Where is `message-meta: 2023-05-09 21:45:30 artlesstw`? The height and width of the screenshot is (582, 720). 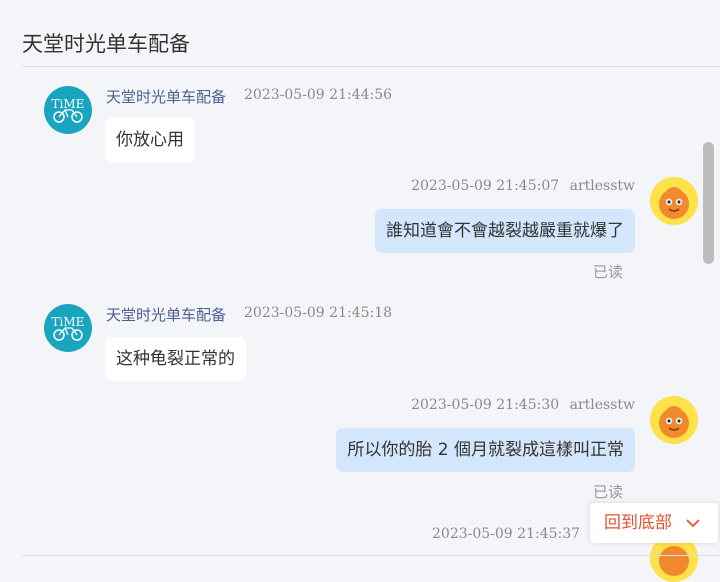 message-meta: 2023-05-09 21:45:30 artlesstw is located at coordinates (523, 405).